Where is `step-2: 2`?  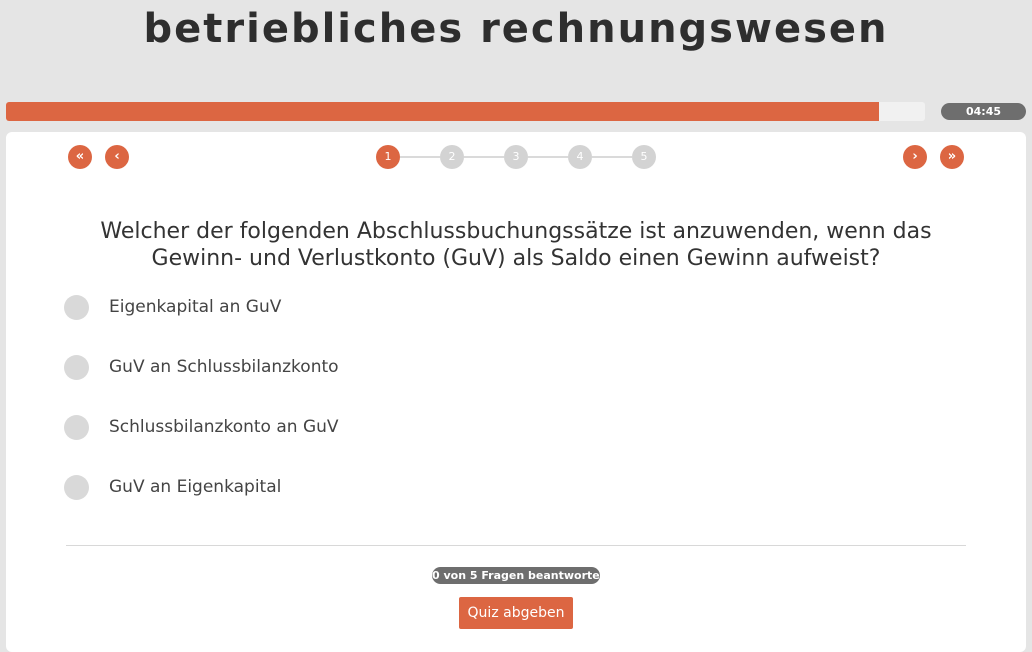
step-2: 2 is located at coordinates (452, 157).